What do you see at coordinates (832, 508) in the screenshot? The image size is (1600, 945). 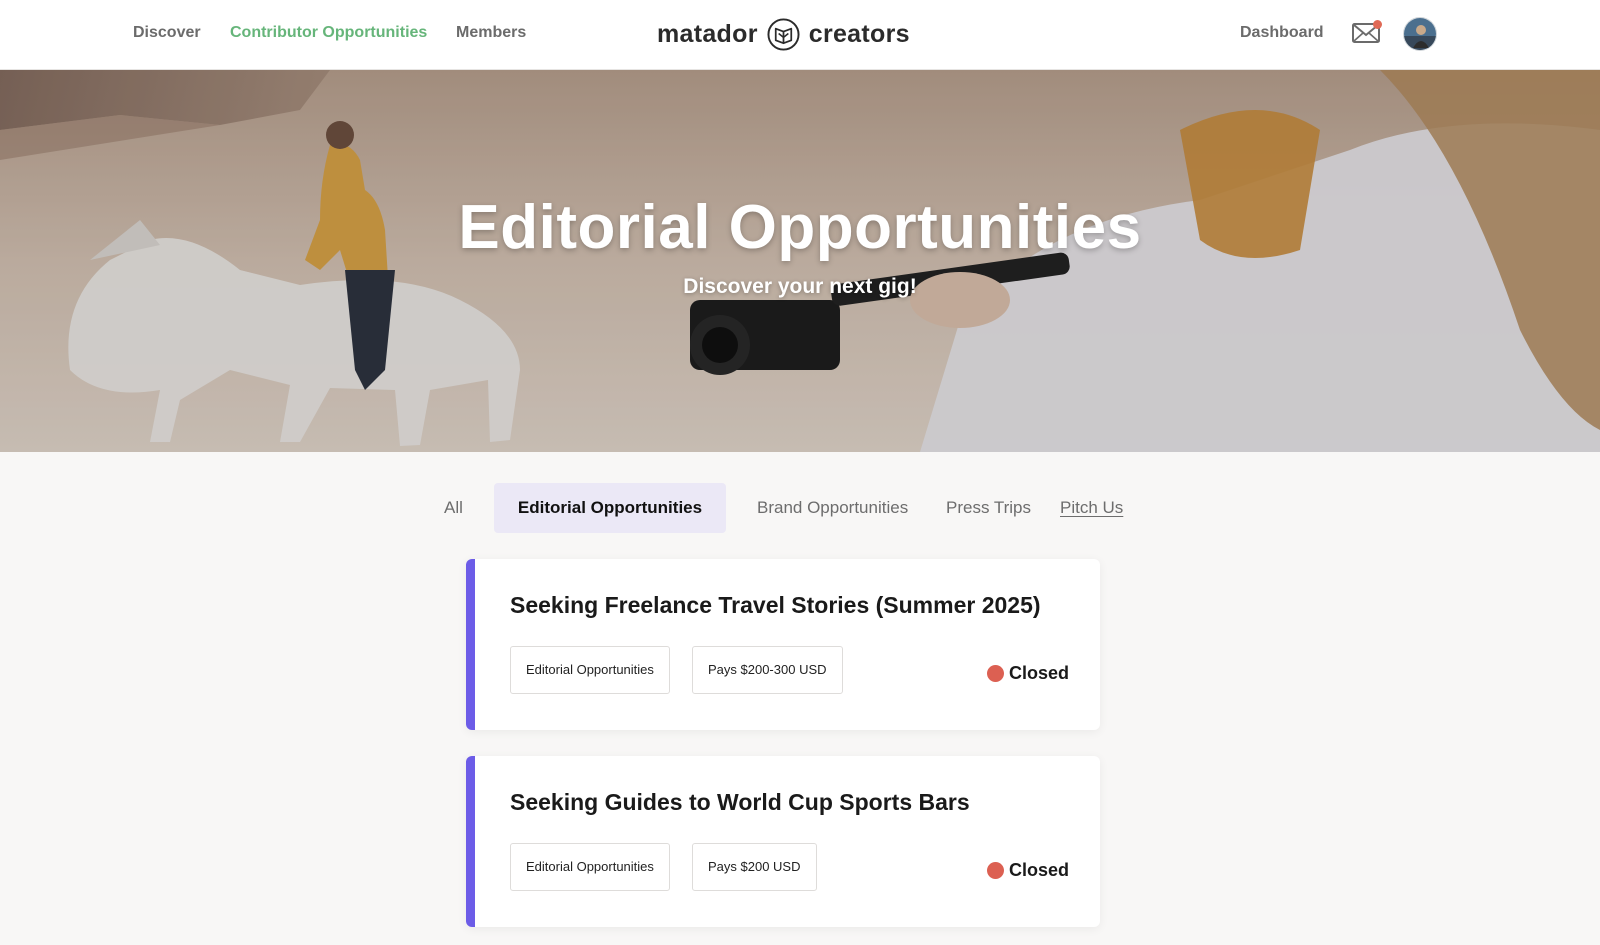 I see `tab-brand-opportunities: Brand Opportunities` at bounding box center [832, 508].